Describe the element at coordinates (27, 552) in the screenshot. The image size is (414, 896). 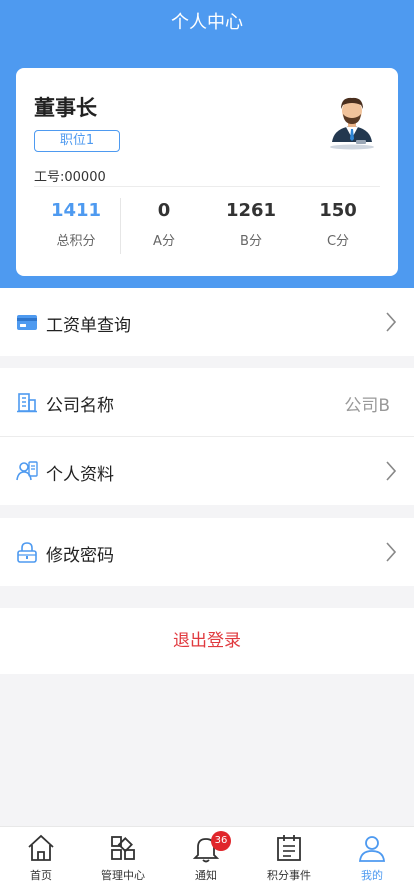
I see `lock-icon` at that location.